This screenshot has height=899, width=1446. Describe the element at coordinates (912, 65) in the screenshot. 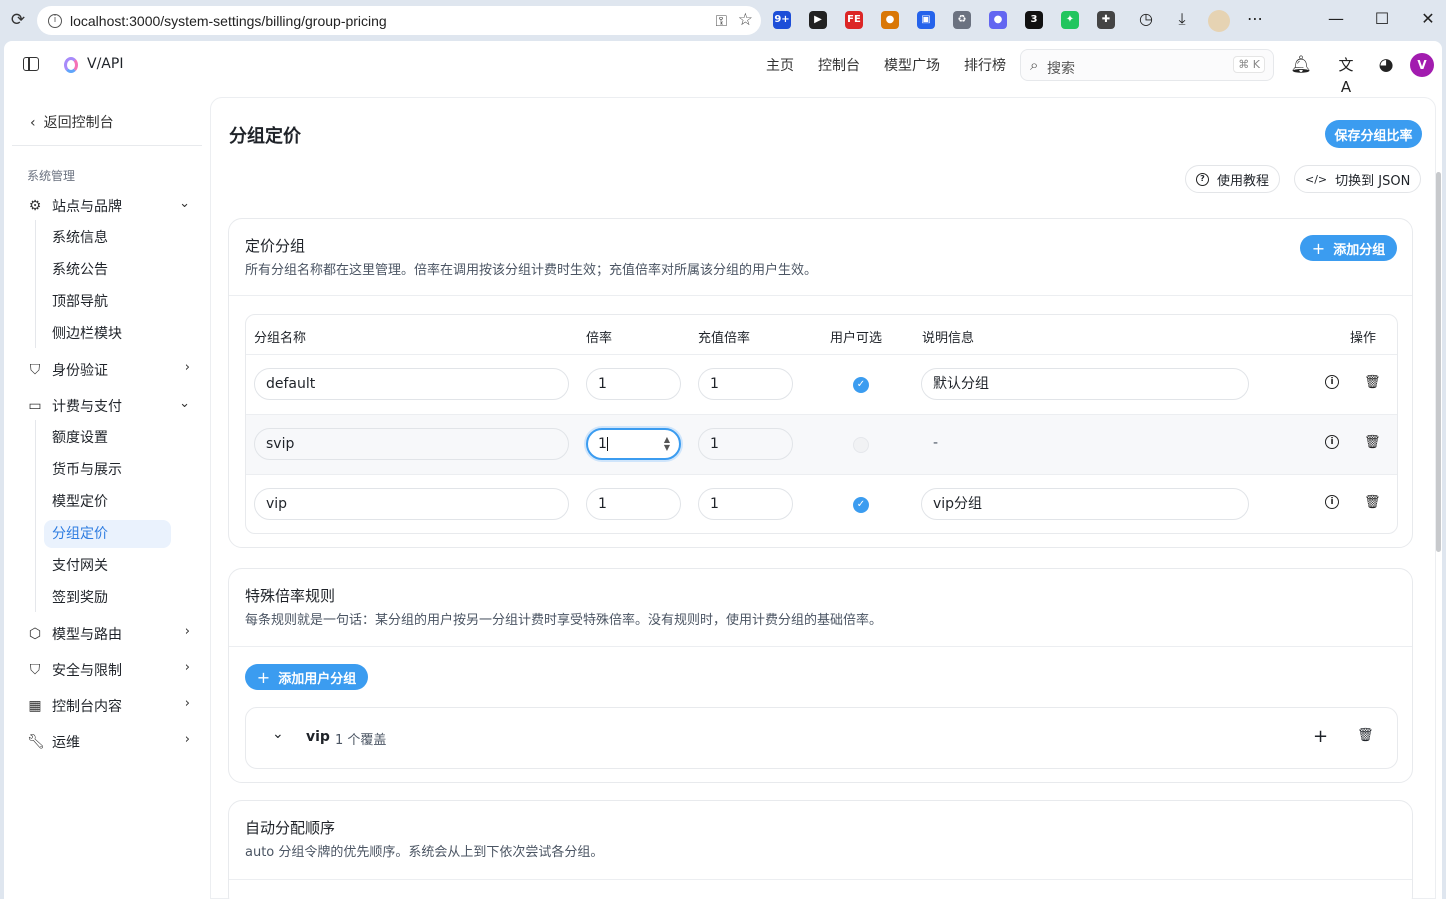

I see `nav-models: 模型广场` at that location.